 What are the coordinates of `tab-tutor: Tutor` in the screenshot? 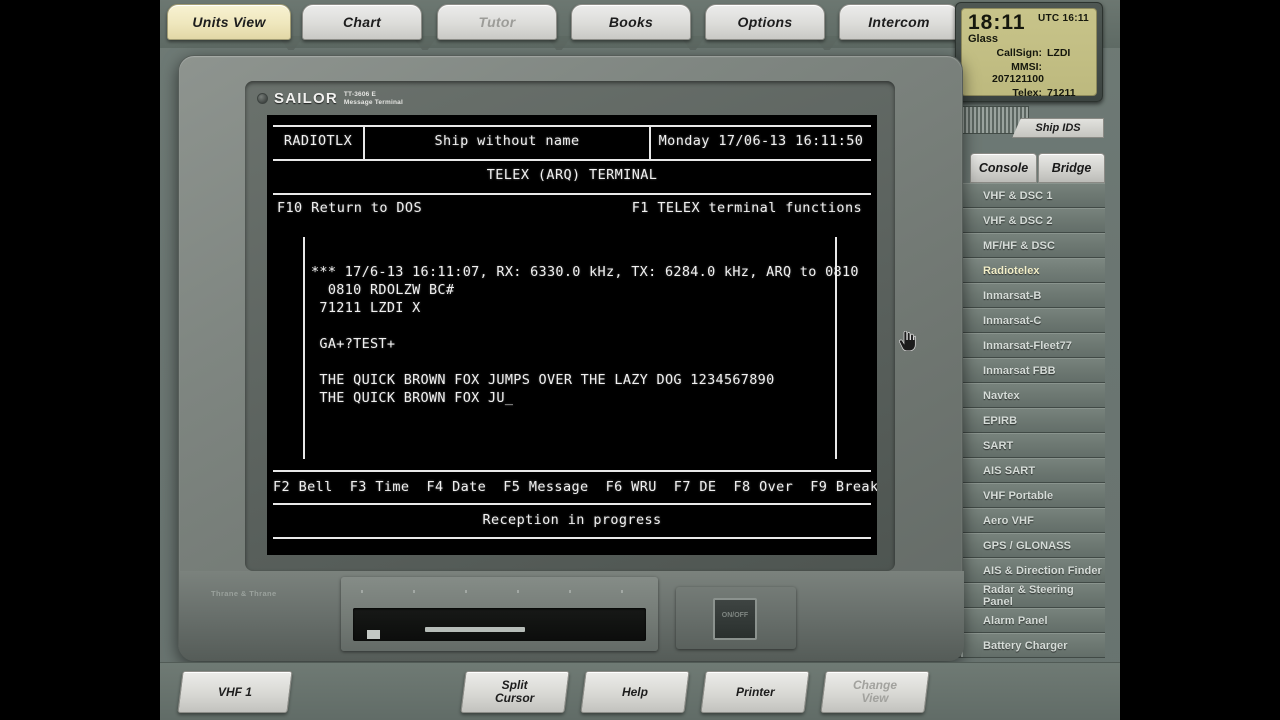 It's located at (497, 22).